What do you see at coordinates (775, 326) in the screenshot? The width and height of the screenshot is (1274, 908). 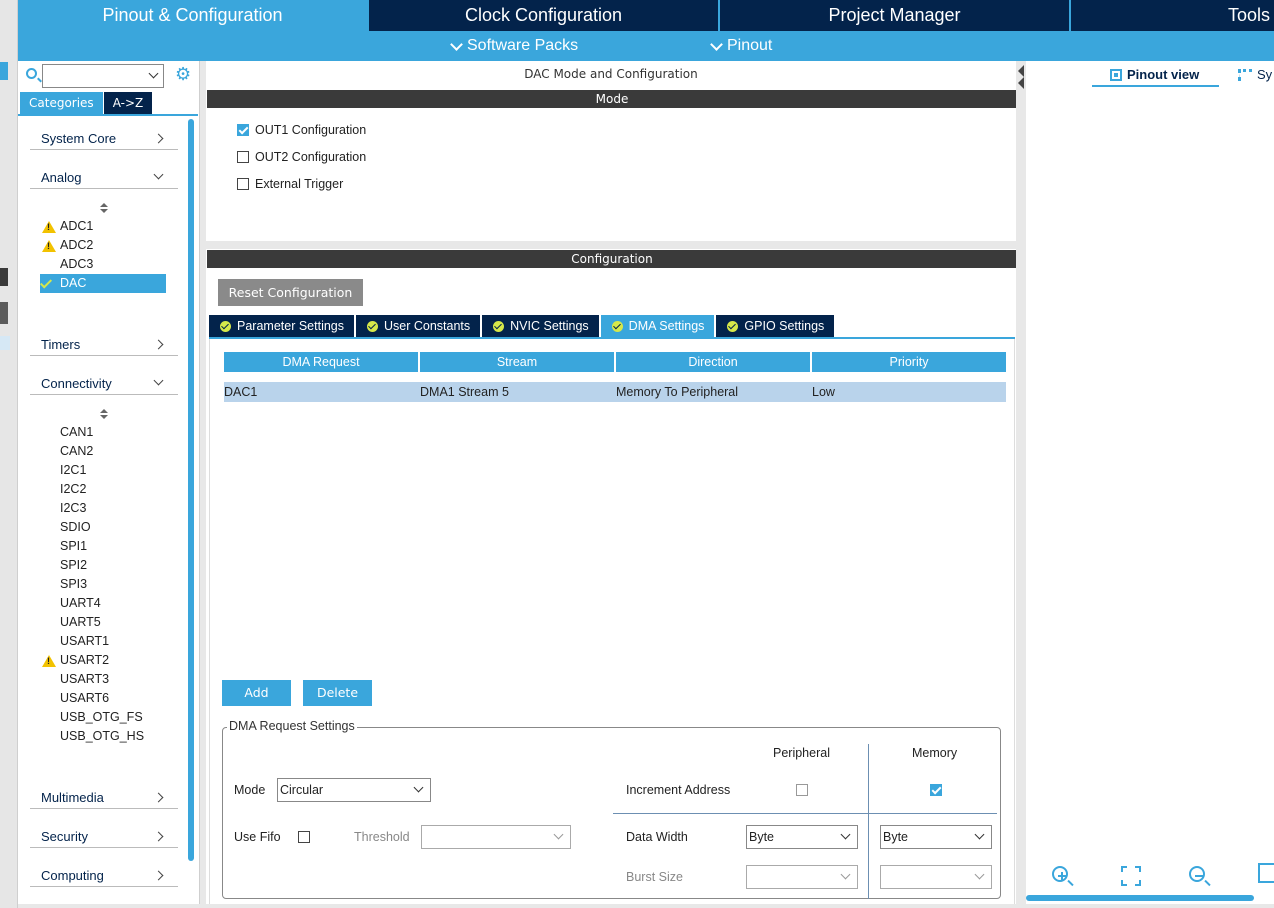 I see `tab-gpio-settings: GPIO Settings` at bounding box center [775, 326].